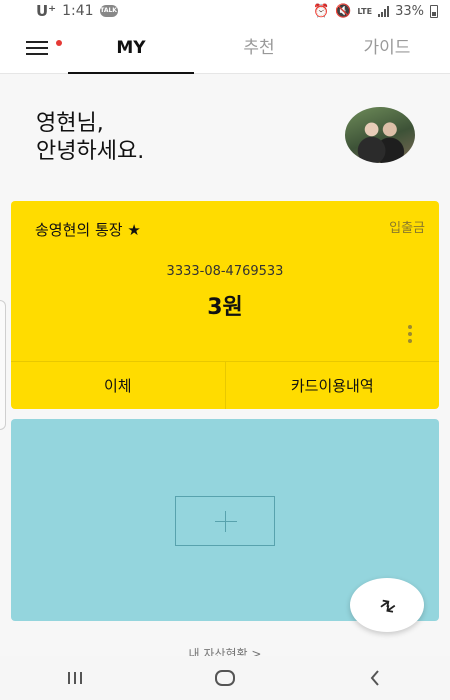 This screenshot has width=450, height=700. I want to click on system-nav-bar, so click(225, 678).